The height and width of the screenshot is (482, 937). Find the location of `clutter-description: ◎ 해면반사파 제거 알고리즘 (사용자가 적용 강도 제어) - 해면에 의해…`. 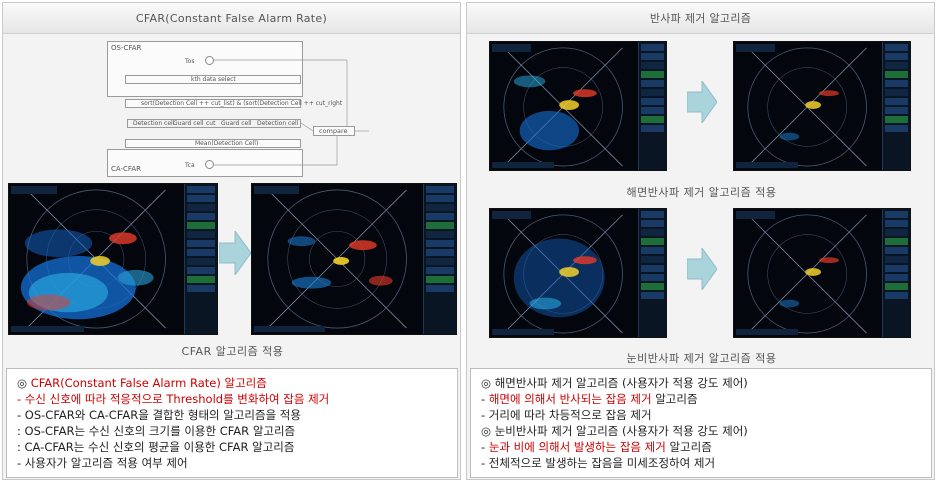

clutter-description: ◎ 해면반사파 제거 알고리즘 (사용자가 적용 강도 제어) - 해면에 의해… is located at coordinates (701, 423).